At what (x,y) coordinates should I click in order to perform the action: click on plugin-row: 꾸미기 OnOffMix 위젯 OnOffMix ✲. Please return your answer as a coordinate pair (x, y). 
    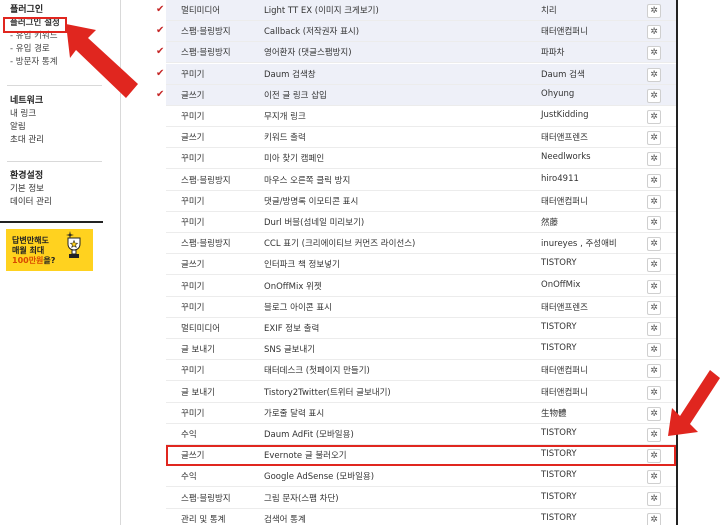
    Looking at the image, I should click on (421, 286).